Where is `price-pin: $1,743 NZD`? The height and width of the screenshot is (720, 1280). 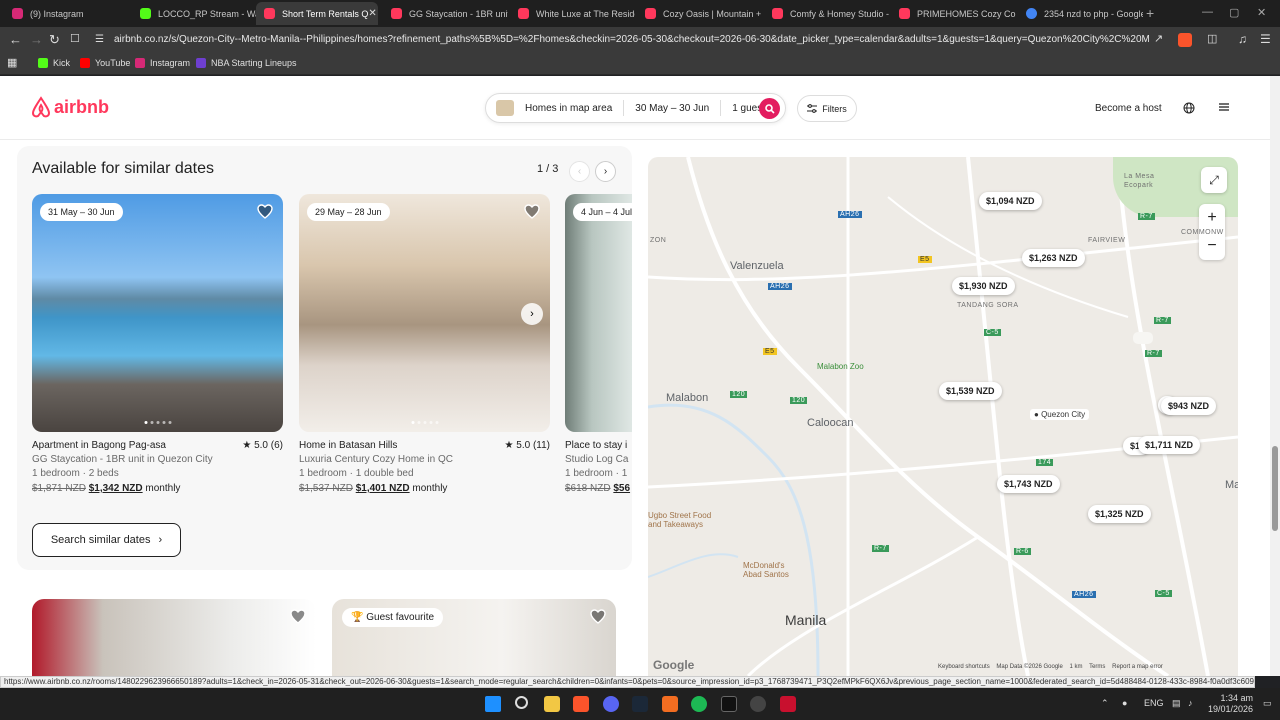 price-pin: $1,743 NZD is located at coordinates (1028, 484).